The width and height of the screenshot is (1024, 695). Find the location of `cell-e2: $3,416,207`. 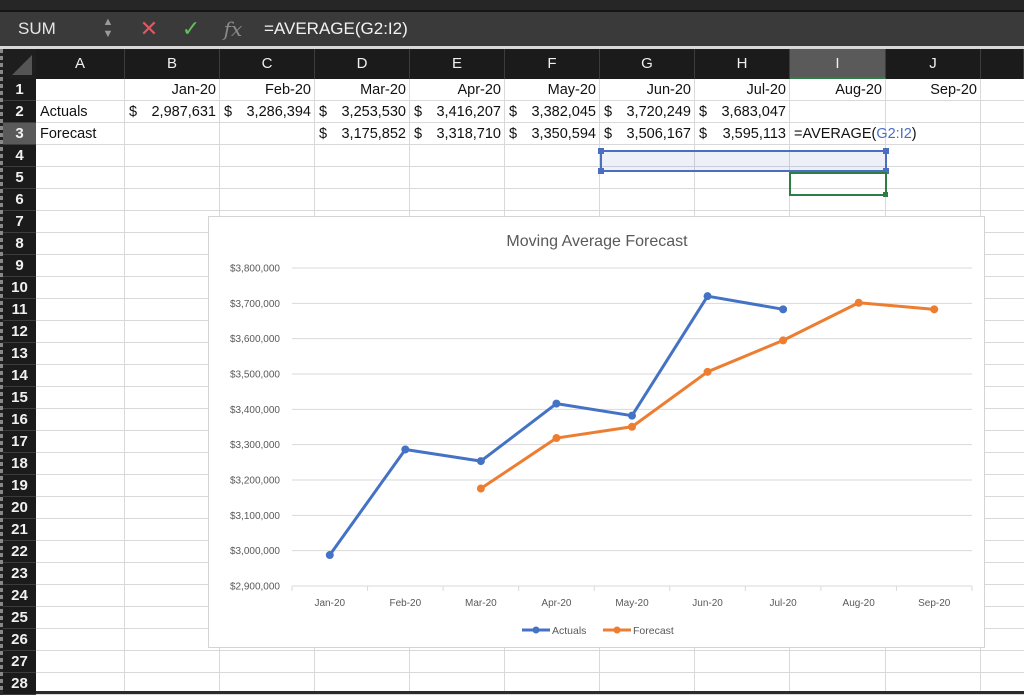

cell-e2: $3,416,207 is located at coordinates (457, 112).